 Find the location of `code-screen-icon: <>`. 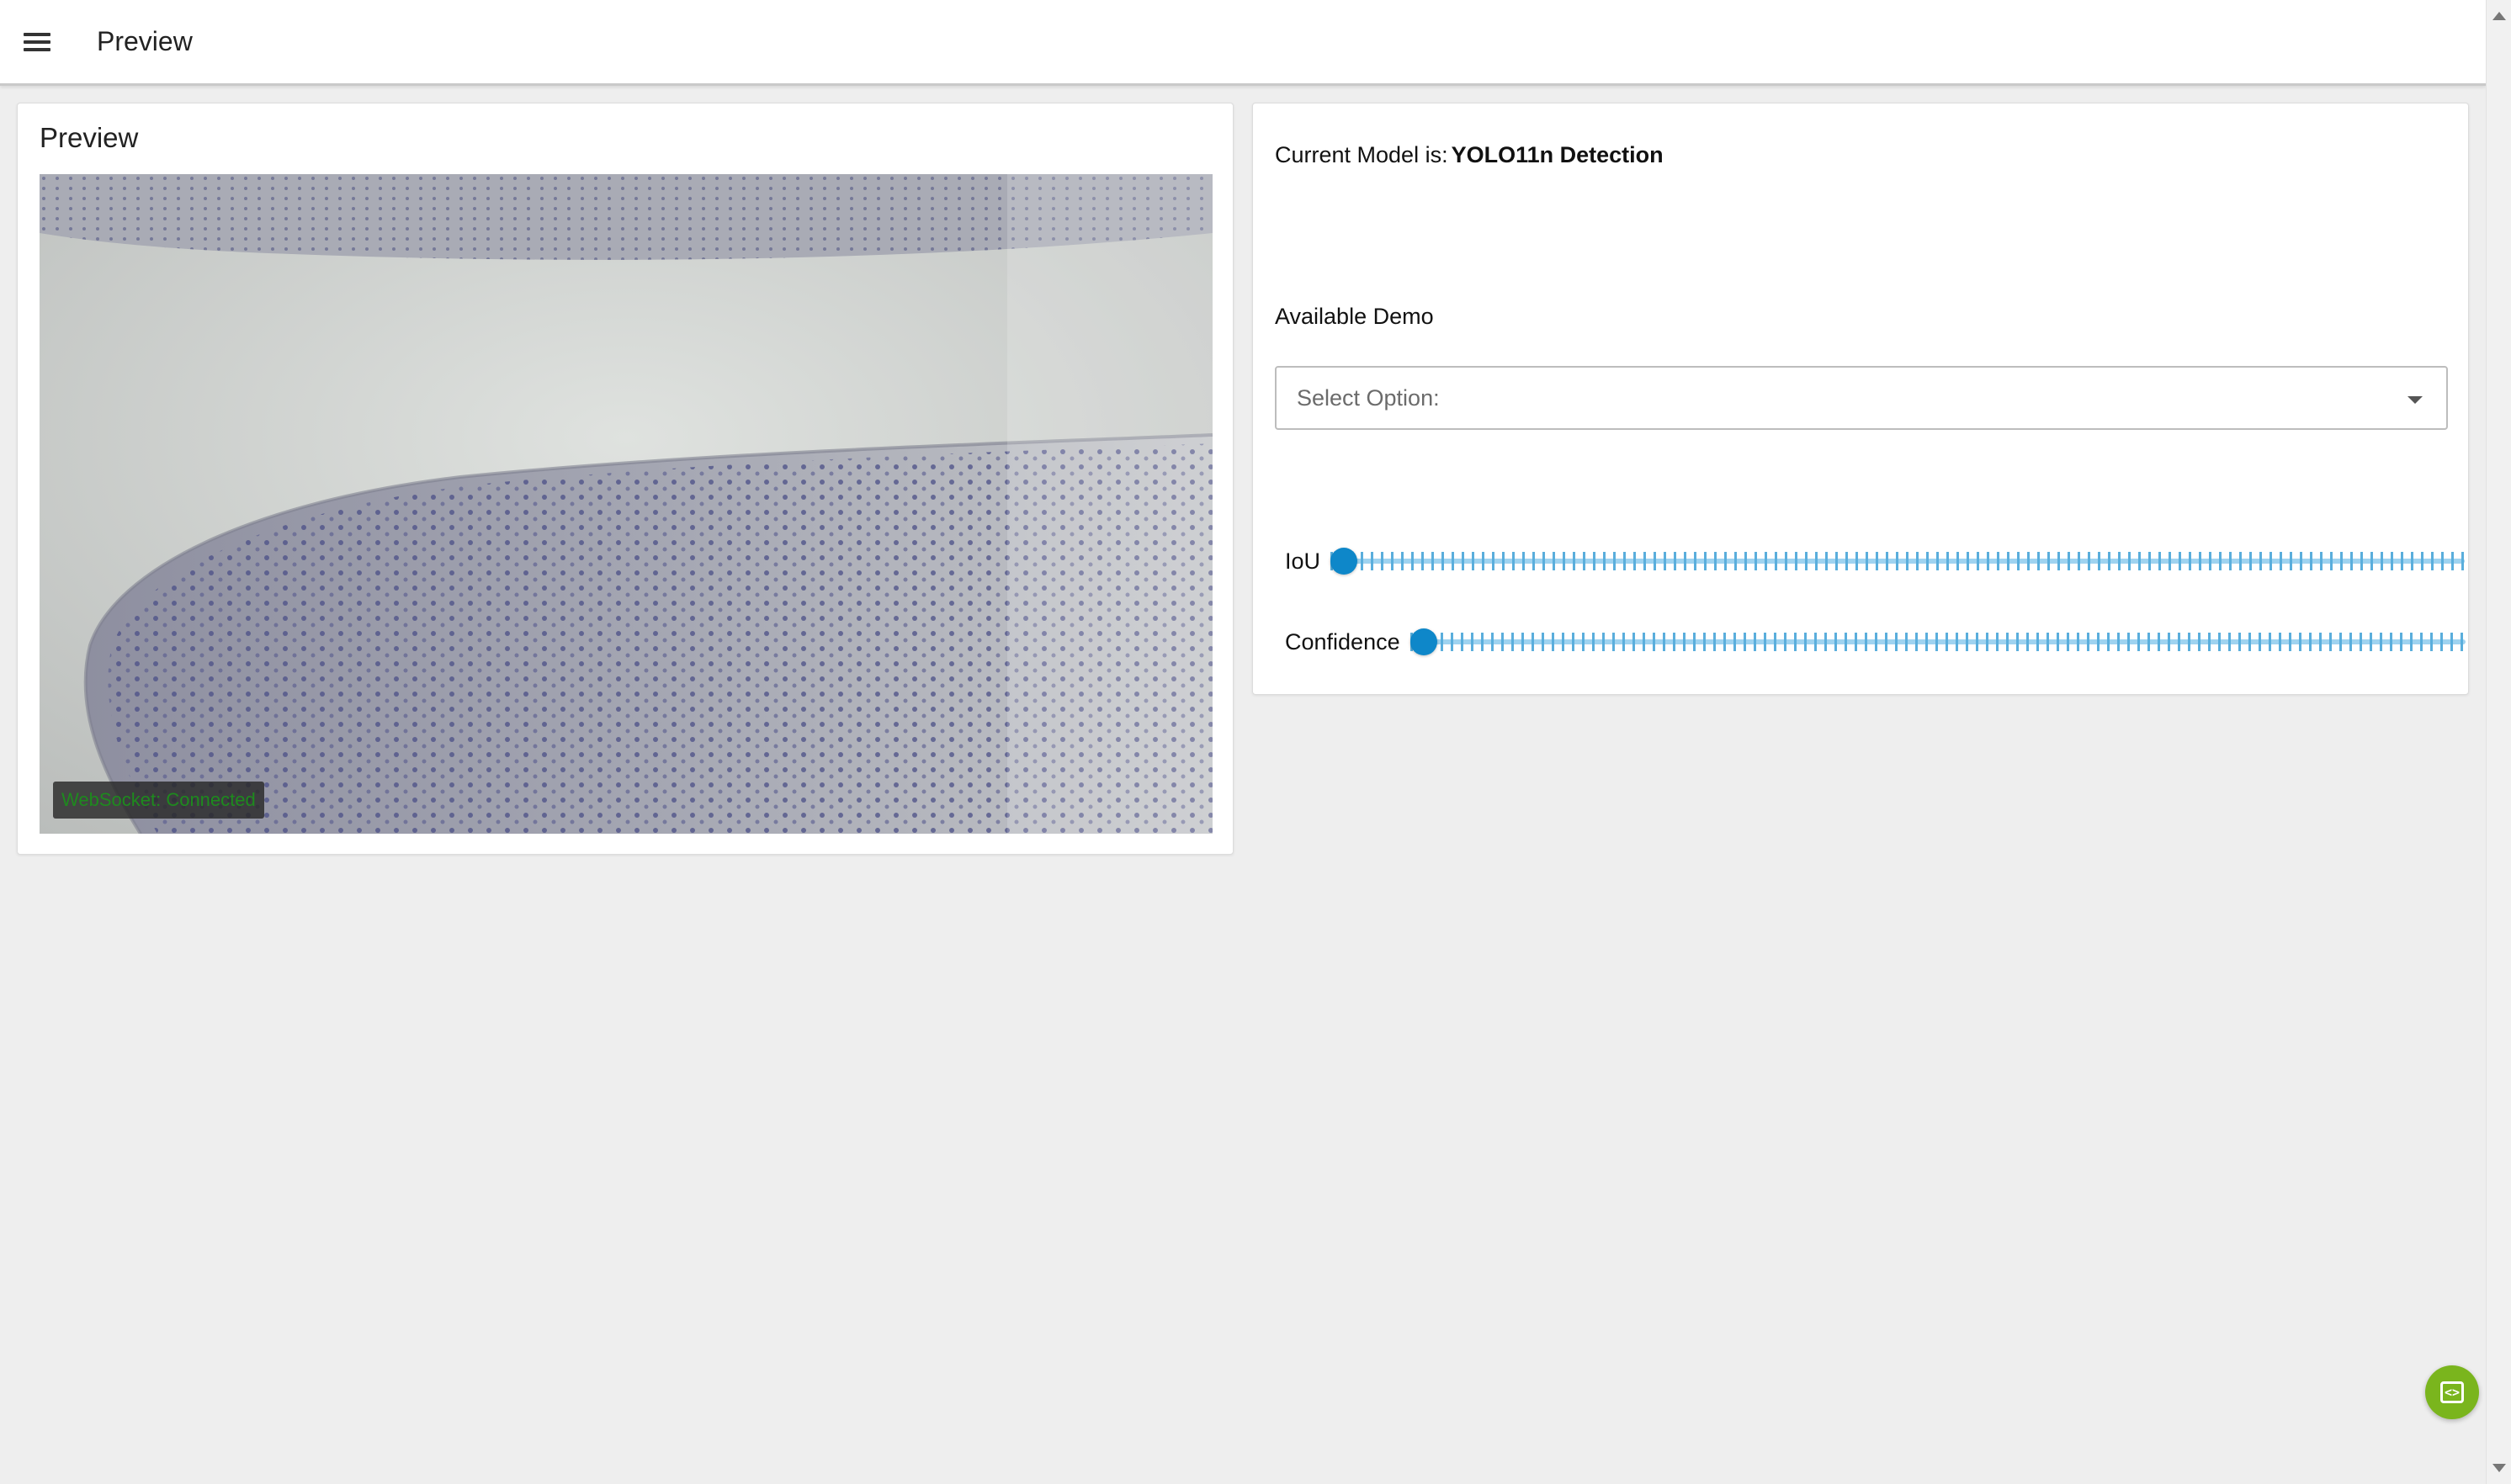

code-screen-icon: <> is located at coordinates (2452, 1392).